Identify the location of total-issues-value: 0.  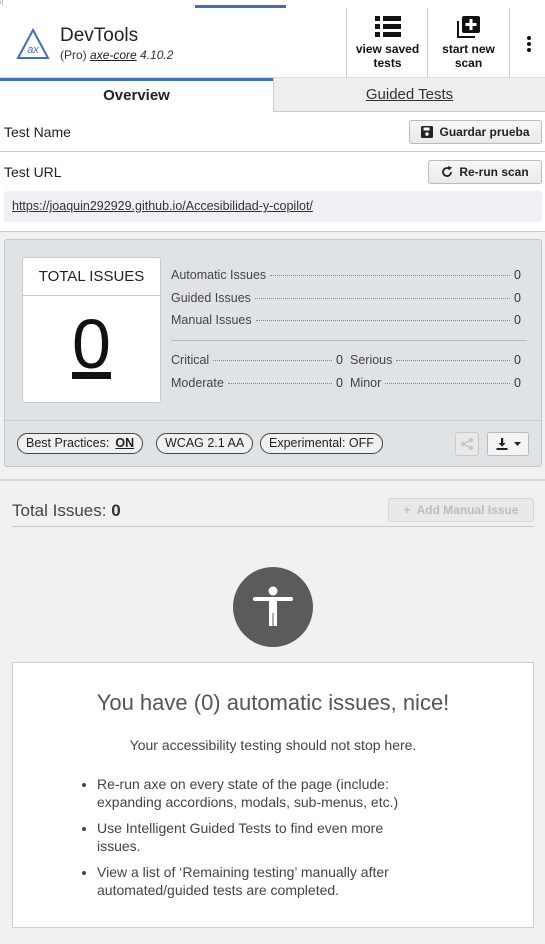
(91, 344).